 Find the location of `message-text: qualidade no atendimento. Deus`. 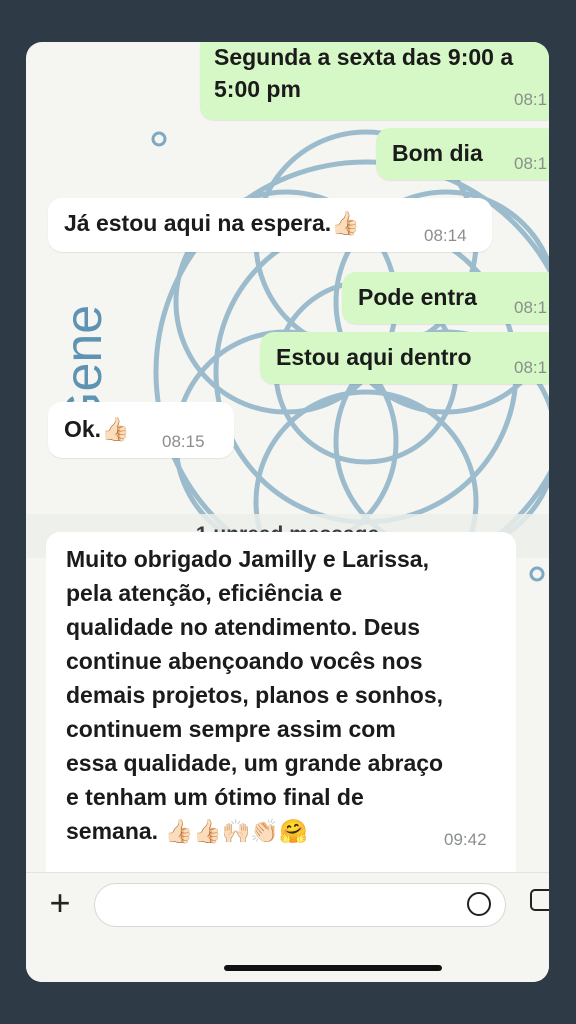

message-text: qualidade no atendimento. Deus is located at coordinates (243, 627).